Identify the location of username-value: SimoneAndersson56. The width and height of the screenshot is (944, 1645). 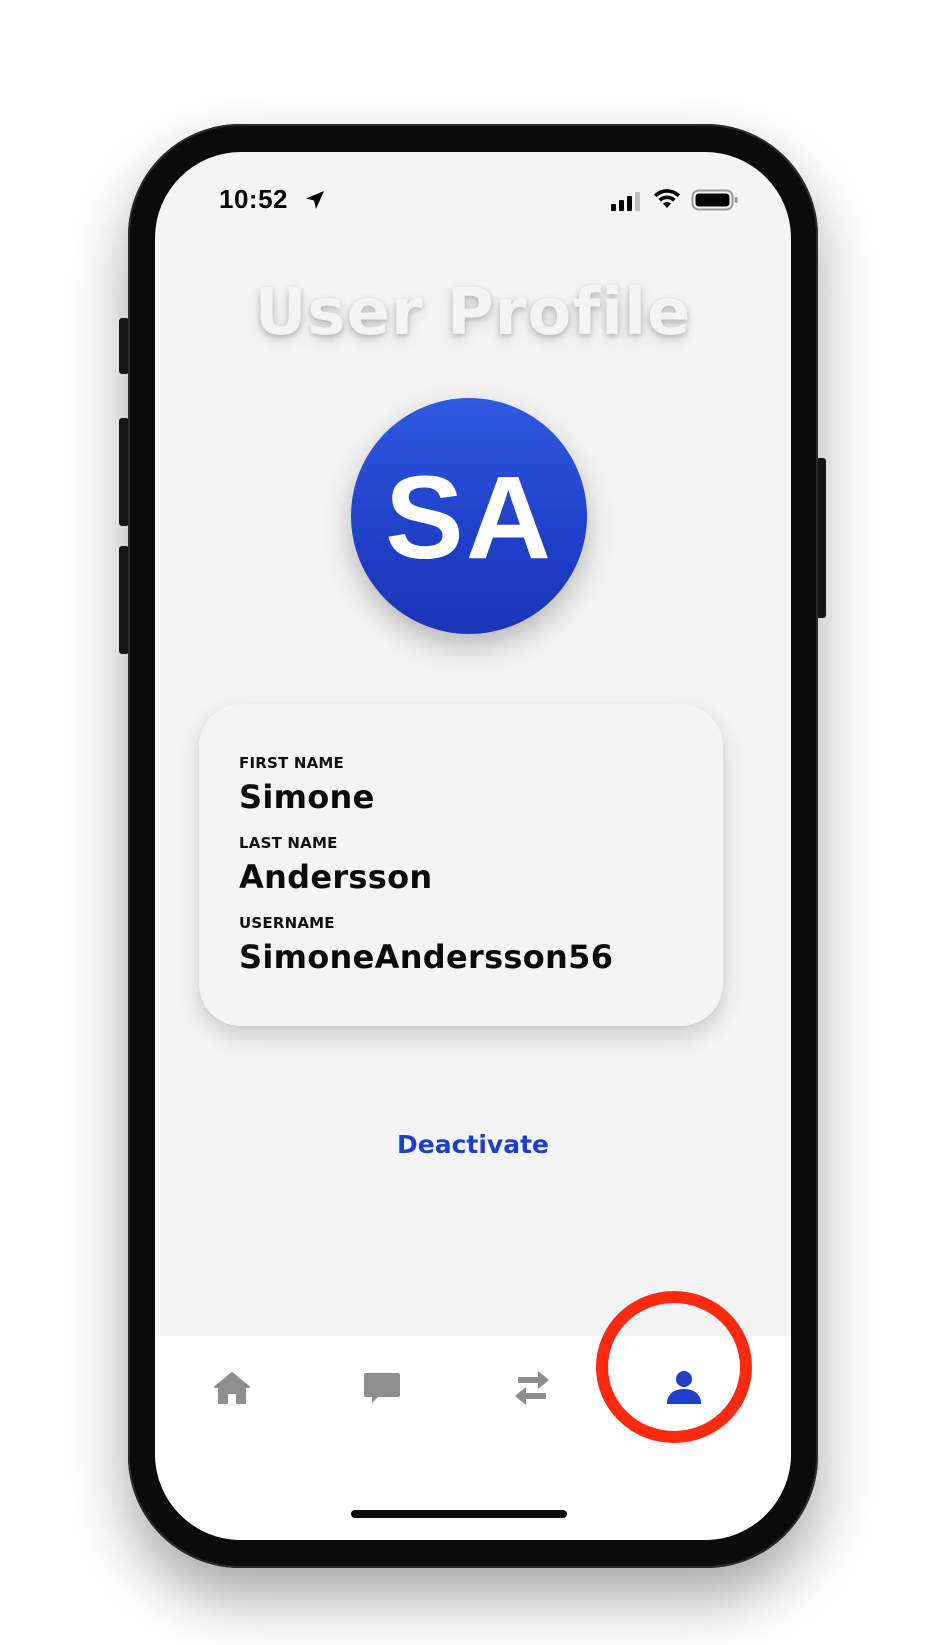
(426, 957).